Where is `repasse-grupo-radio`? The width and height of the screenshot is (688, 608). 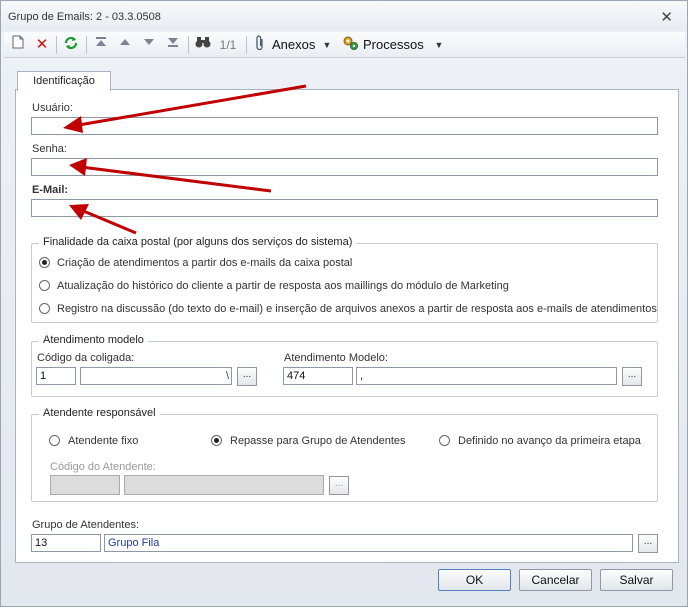
repasse-grupo-radio is located at coordinates (216, 440).